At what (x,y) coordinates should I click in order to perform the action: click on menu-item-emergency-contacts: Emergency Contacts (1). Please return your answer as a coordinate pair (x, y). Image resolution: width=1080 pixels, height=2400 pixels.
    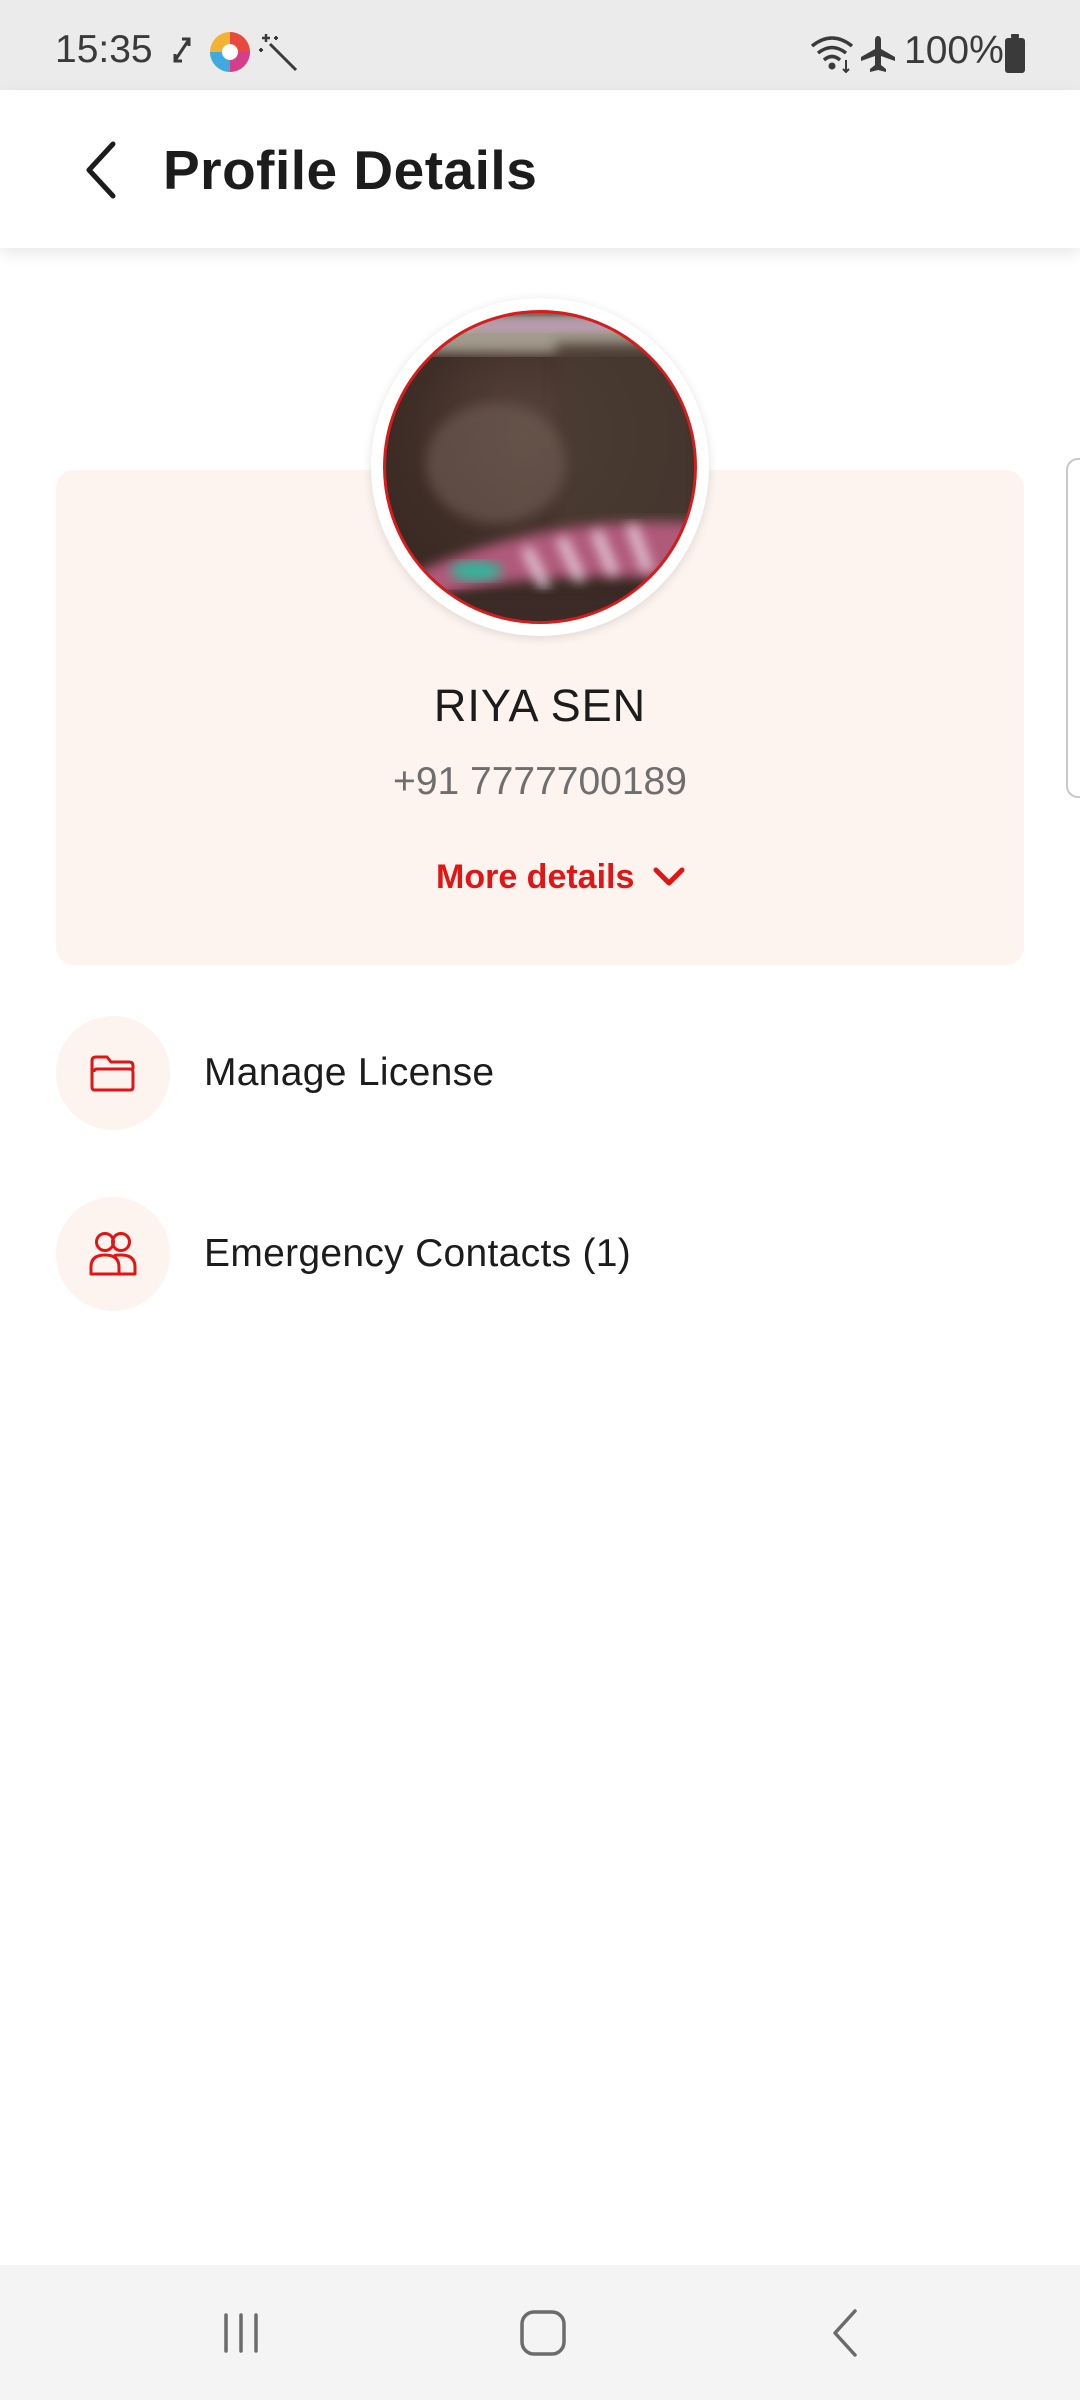
    Looking at the image, I should click on (540, 1254).